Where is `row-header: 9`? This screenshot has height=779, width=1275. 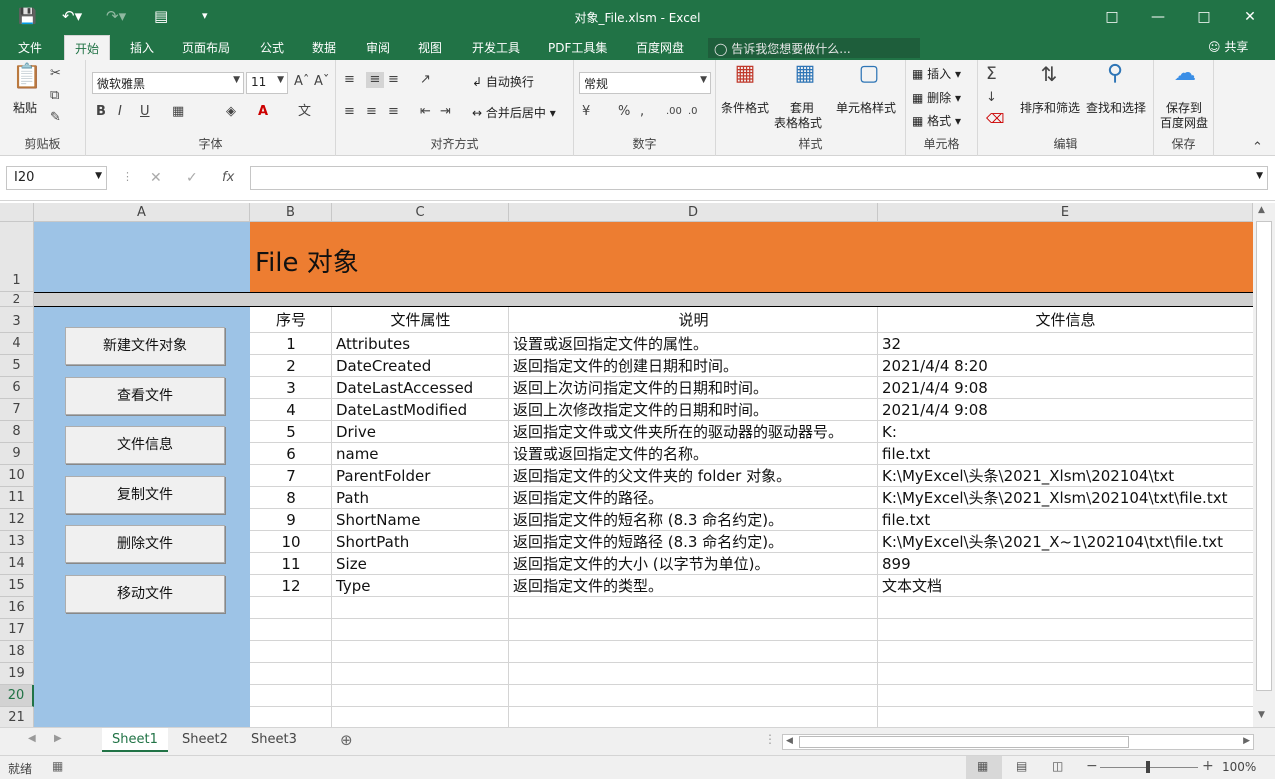
row-header: 9 is located at coordinates (17, 454).